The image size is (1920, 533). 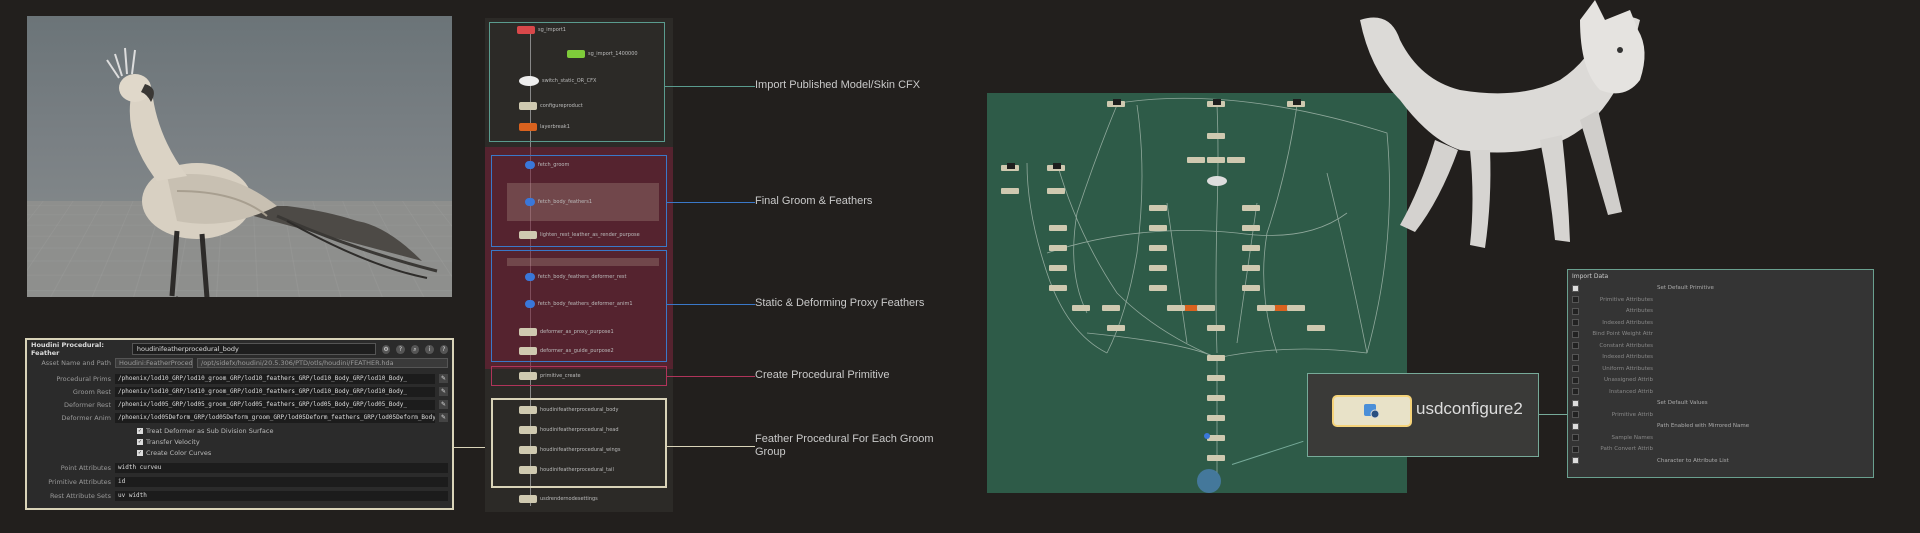 What do you see at coordinates (1626, 345) in the screenshot?
I see `import-row-label: Constant Attributes` at bounding box center [1626, 345].